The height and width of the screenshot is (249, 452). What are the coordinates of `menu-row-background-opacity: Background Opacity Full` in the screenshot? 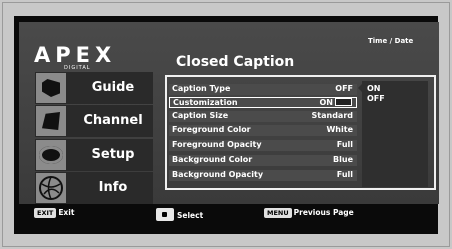 It's located at (263, 175).